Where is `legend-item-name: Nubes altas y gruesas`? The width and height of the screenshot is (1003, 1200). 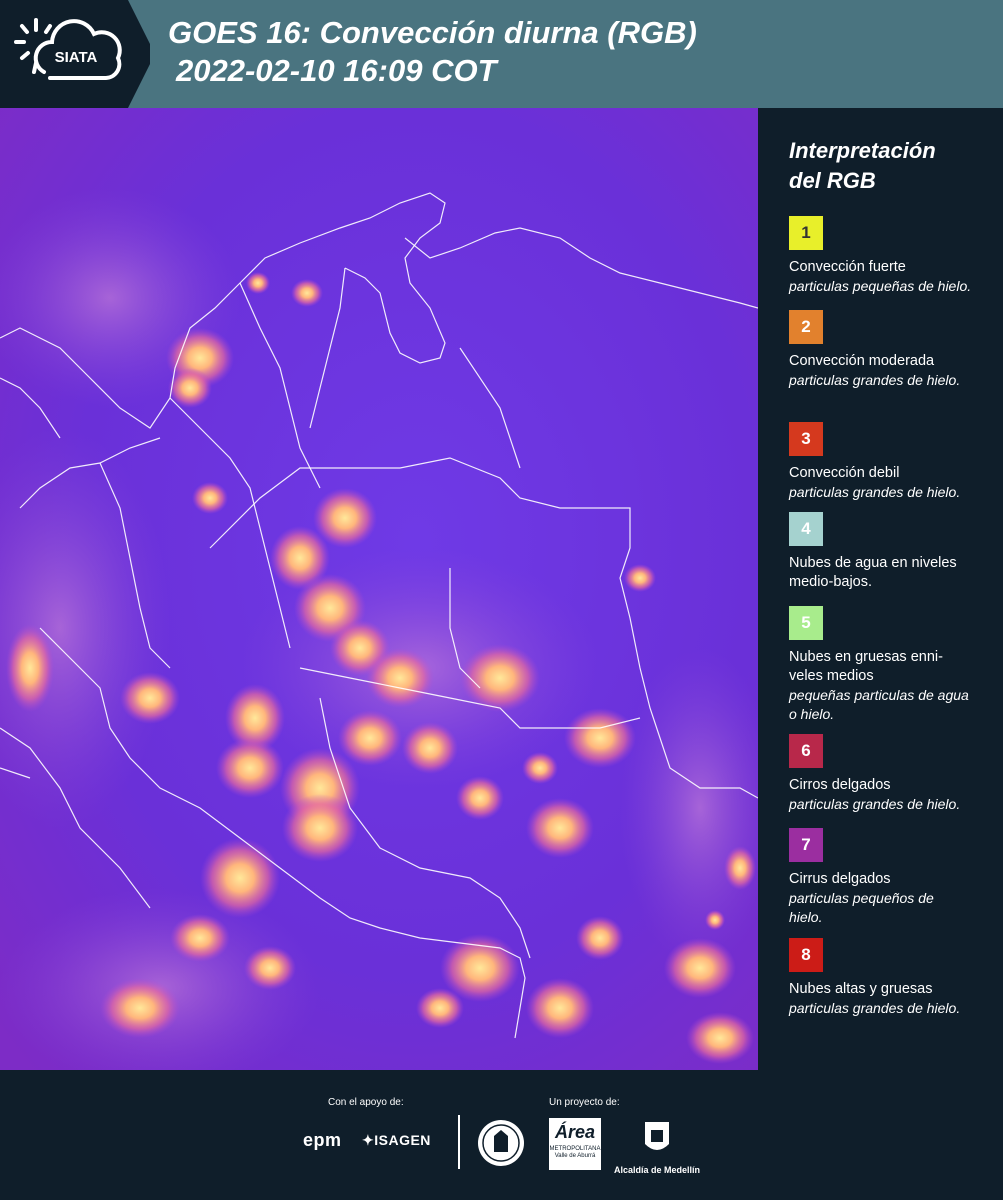 legend-item-name: Nubes altas y gruesas is located at coordinates (861, 989).